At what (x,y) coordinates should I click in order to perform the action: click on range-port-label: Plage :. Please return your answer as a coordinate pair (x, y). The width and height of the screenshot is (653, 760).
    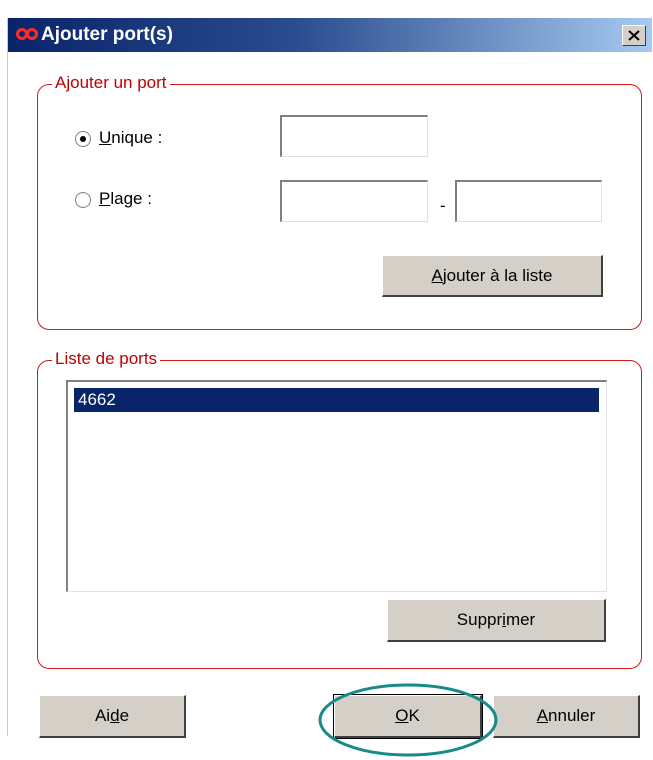
    Looking at the image, I should click on (125, 199).